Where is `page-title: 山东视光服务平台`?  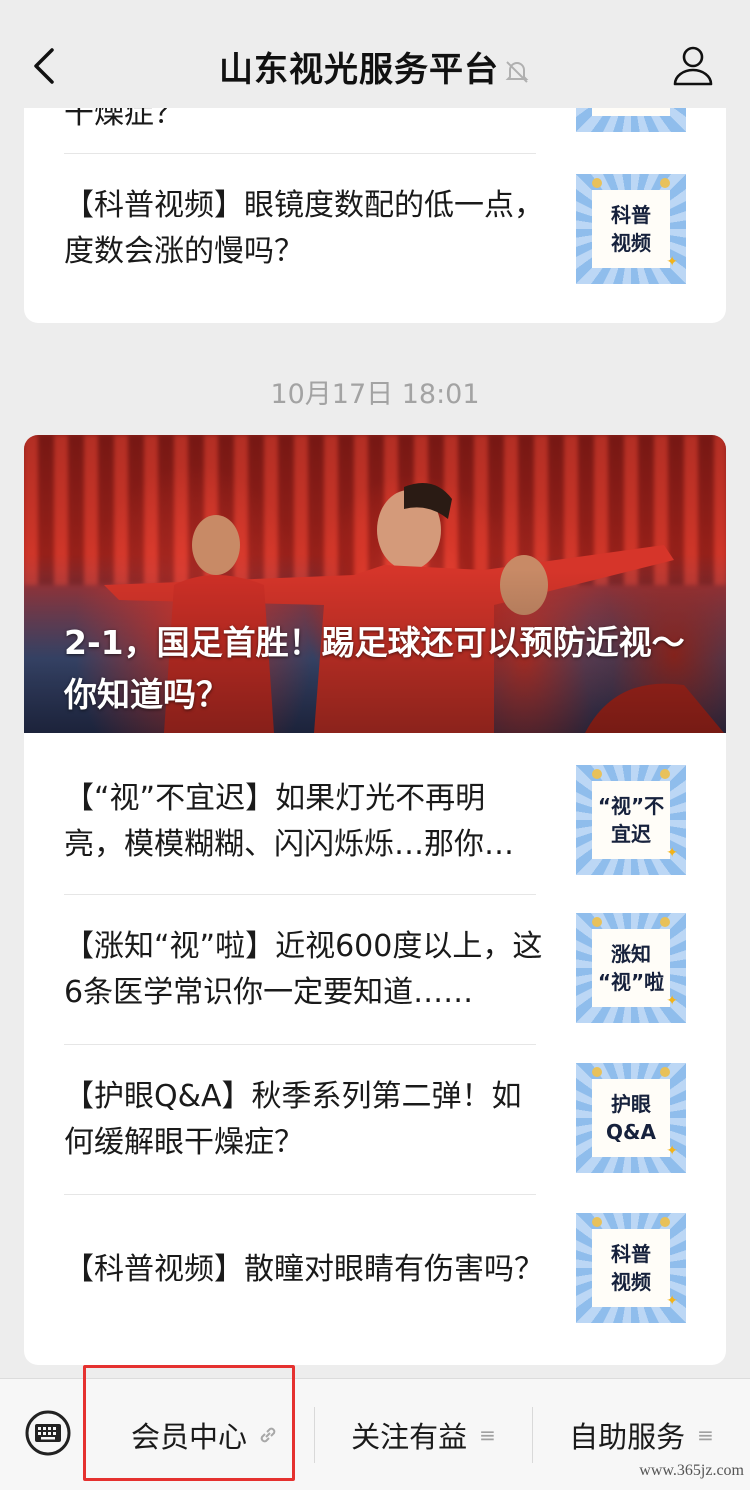 page-title: 山东视光服务平台 is located at coordinates (375, 66).